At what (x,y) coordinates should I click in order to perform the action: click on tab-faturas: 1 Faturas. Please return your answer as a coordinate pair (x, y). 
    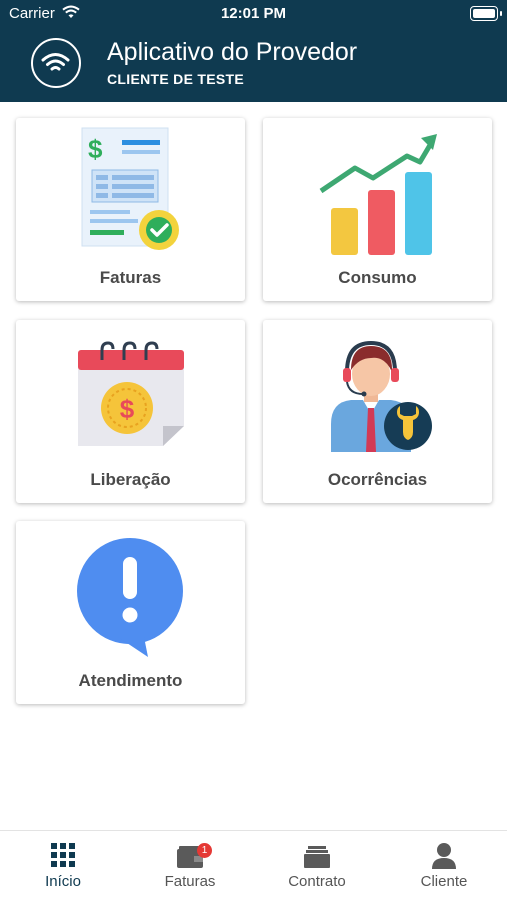
    Looking at the image, I should click on (190, 866).